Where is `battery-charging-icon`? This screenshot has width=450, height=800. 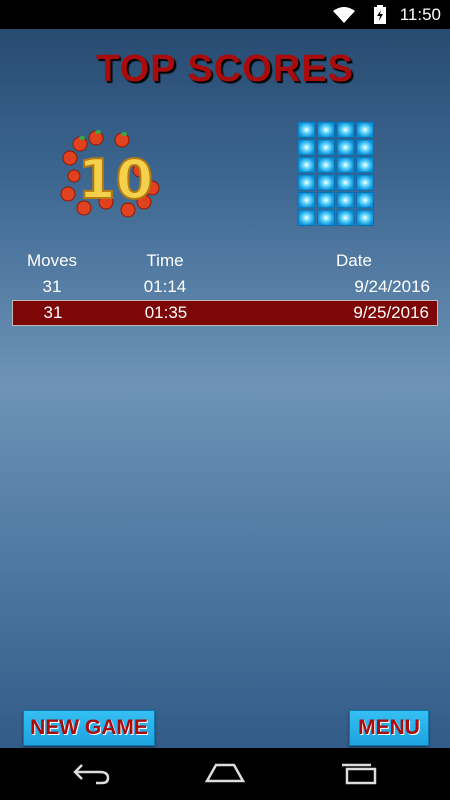 battery-charging-icon is located at coordinates (380, 17).